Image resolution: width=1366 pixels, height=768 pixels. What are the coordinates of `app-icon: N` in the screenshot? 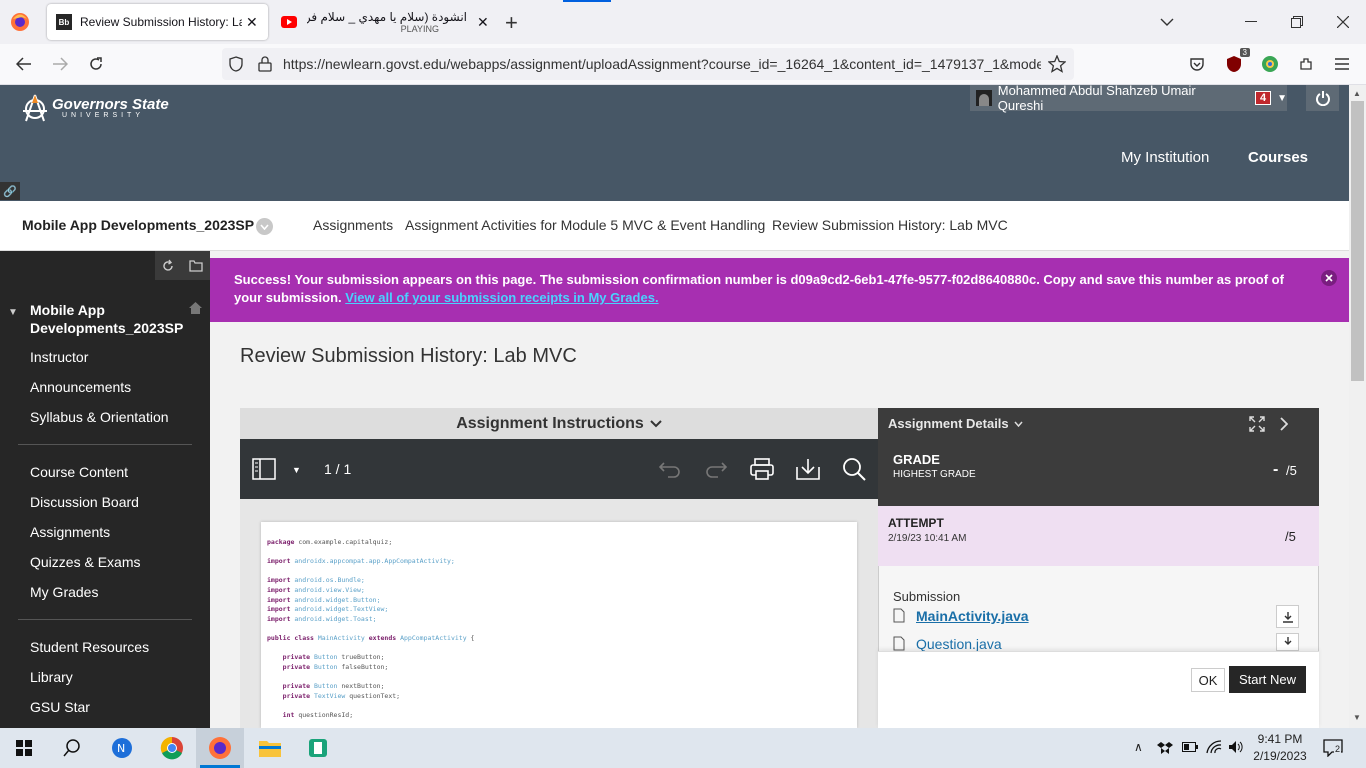 It's located at (122, 748).